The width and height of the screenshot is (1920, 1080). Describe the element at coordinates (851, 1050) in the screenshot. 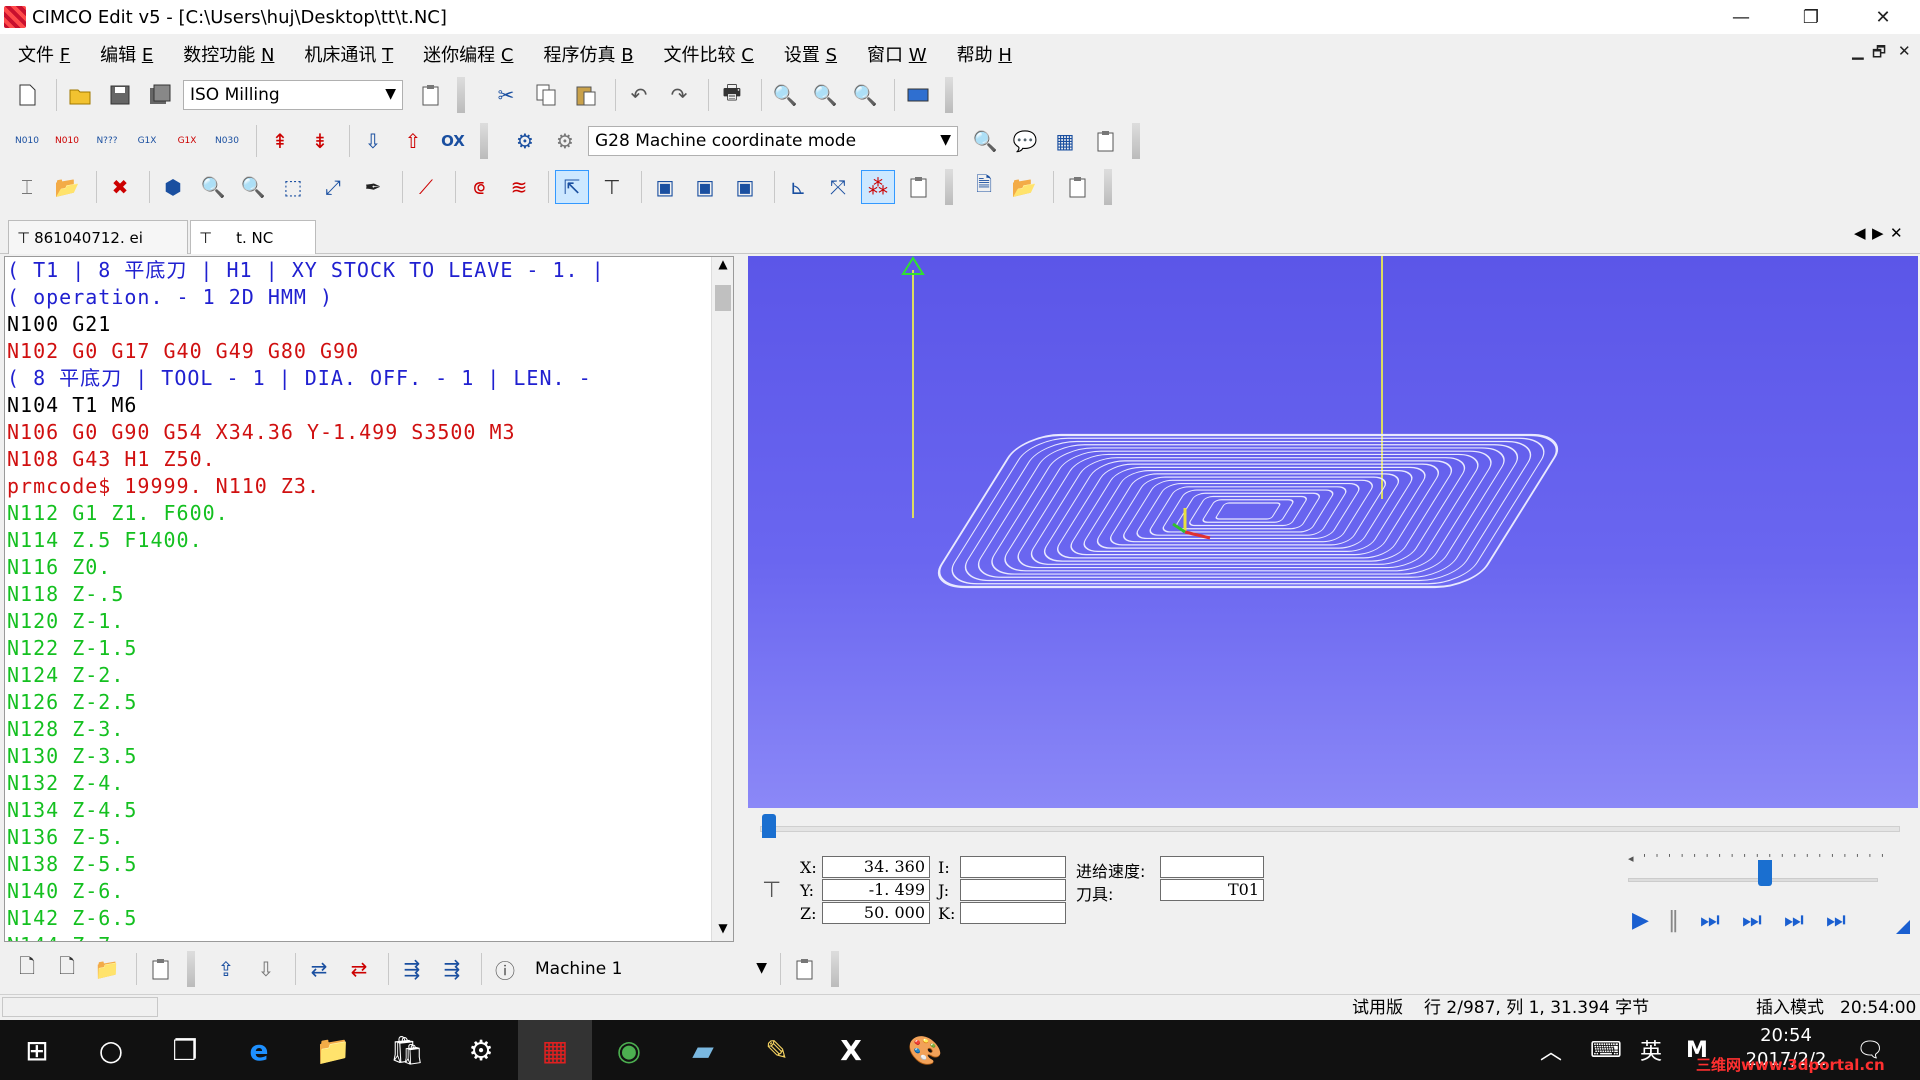

I see `x-app-icon: X` at that location.